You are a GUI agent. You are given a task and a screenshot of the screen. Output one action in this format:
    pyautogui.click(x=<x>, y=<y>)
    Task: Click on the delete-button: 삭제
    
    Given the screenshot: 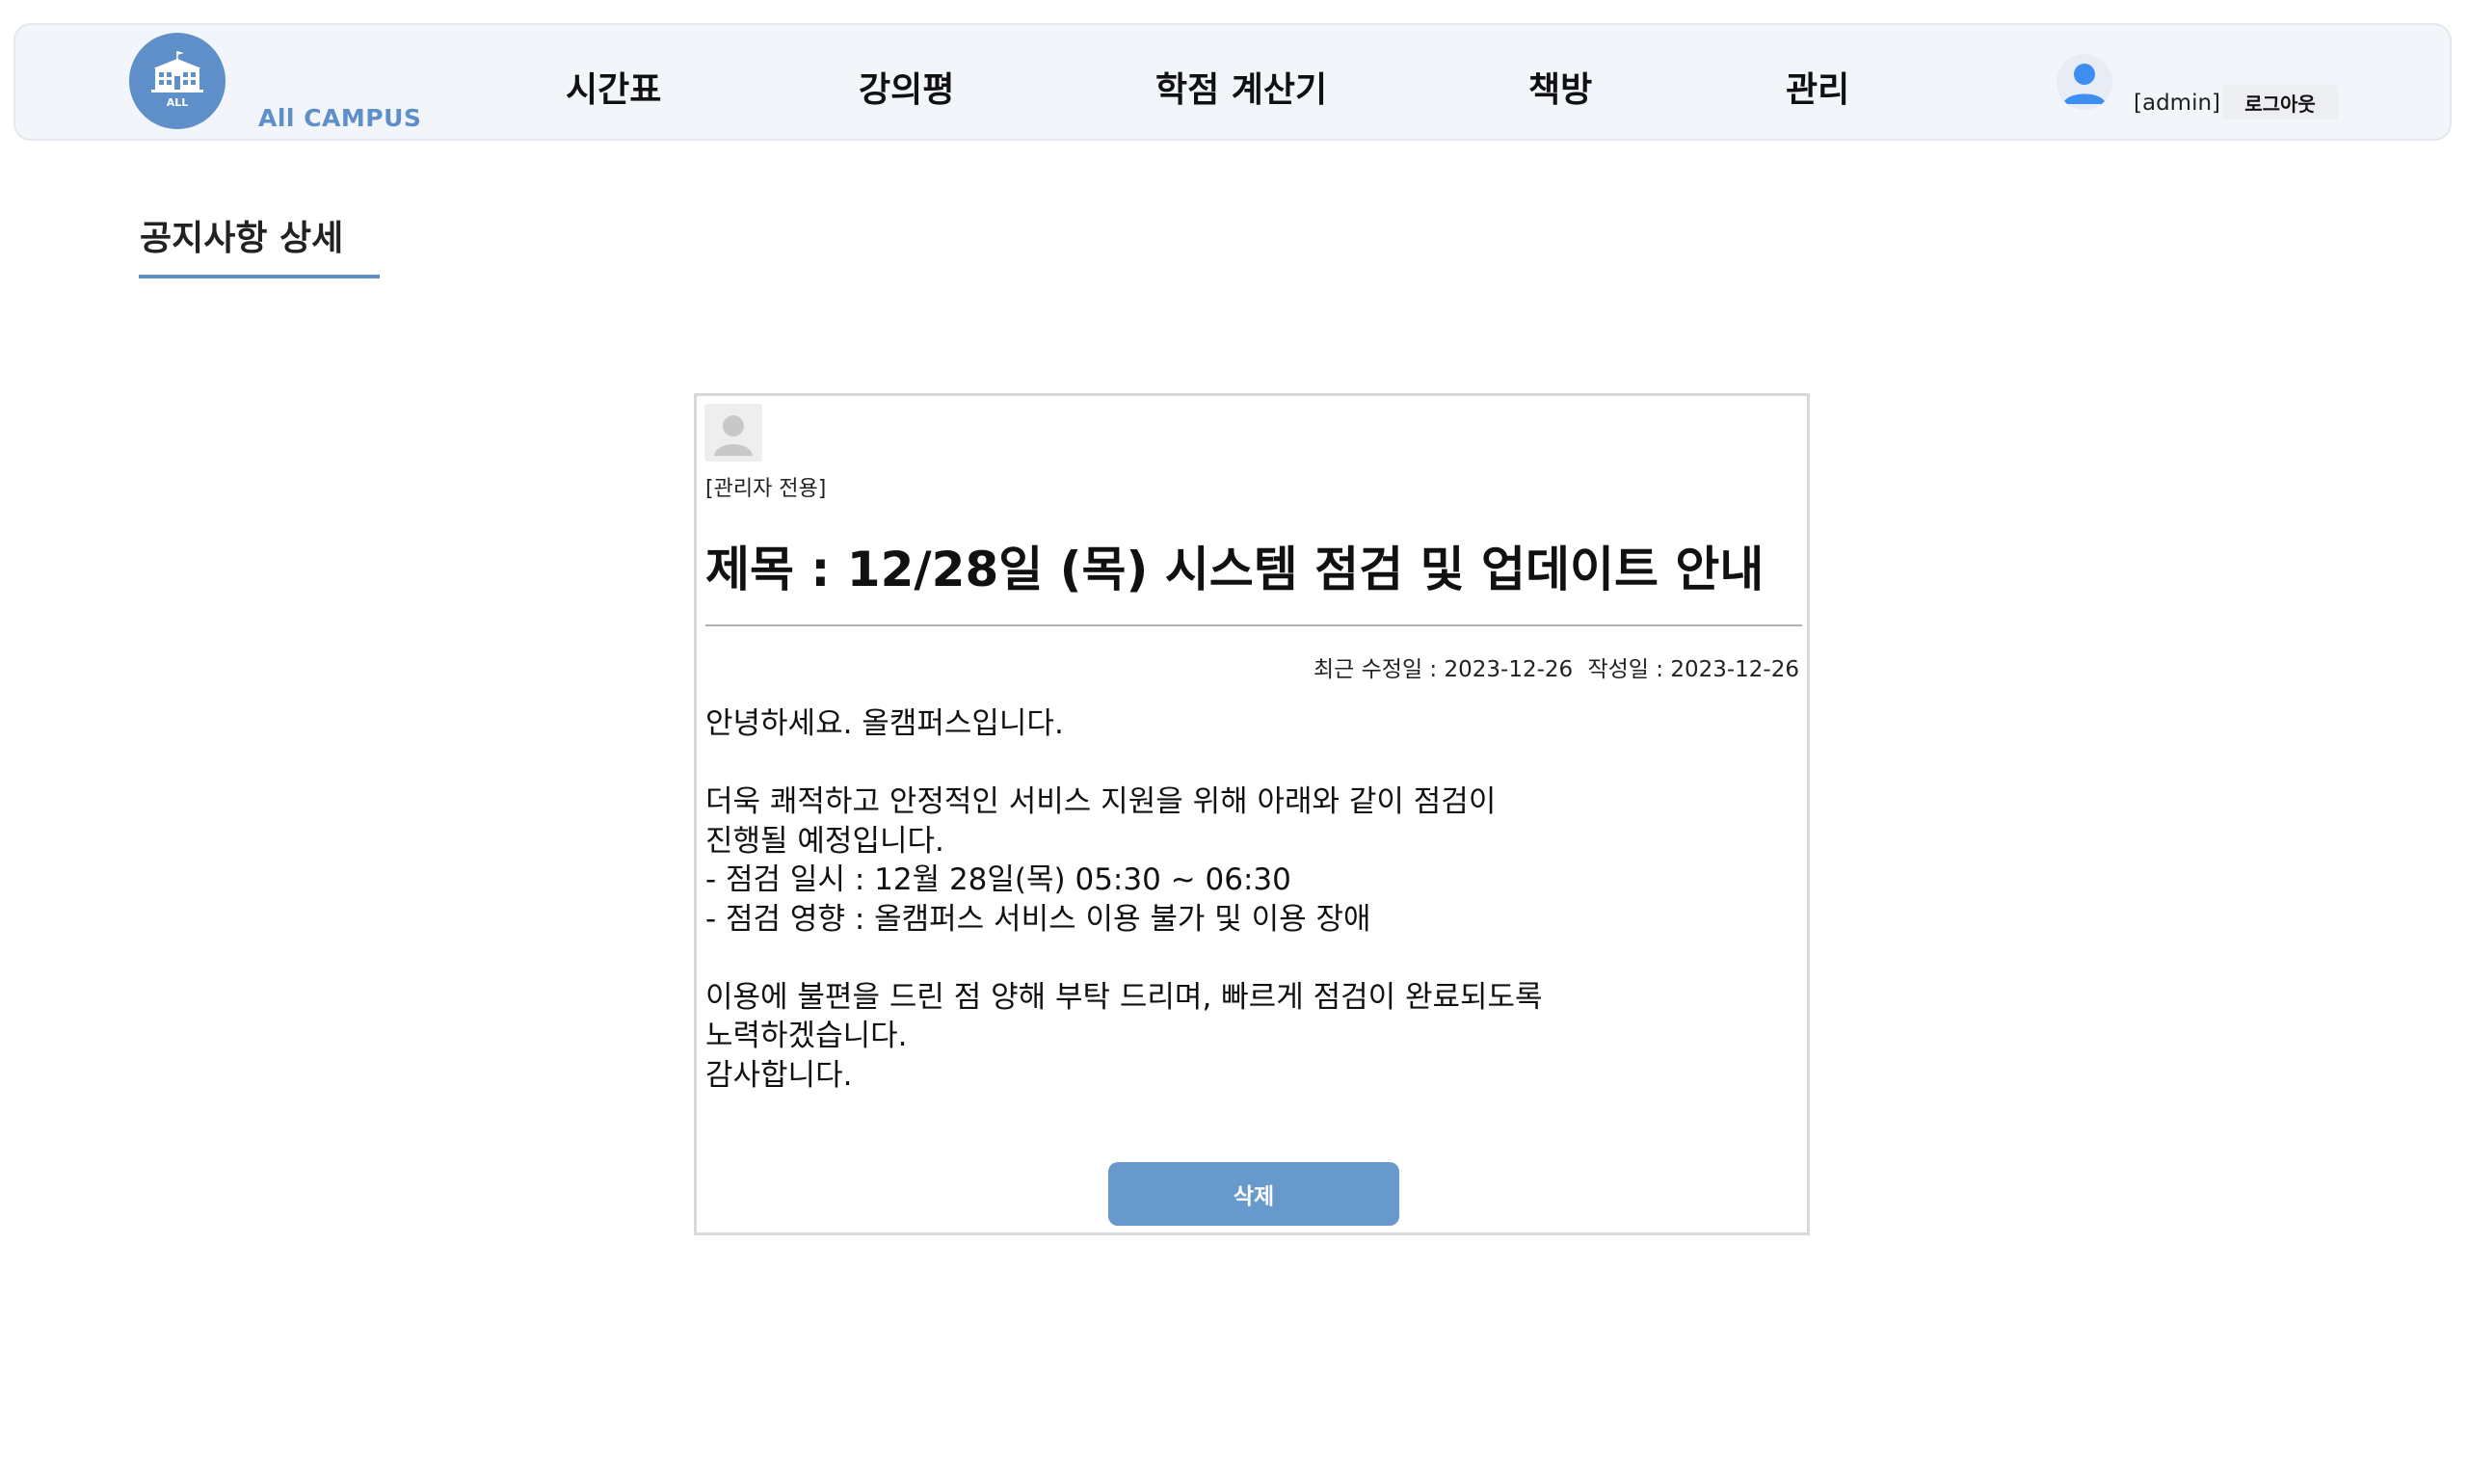 What is the action you would take?
    pyautogui.click(x=1253, y=1194)
    